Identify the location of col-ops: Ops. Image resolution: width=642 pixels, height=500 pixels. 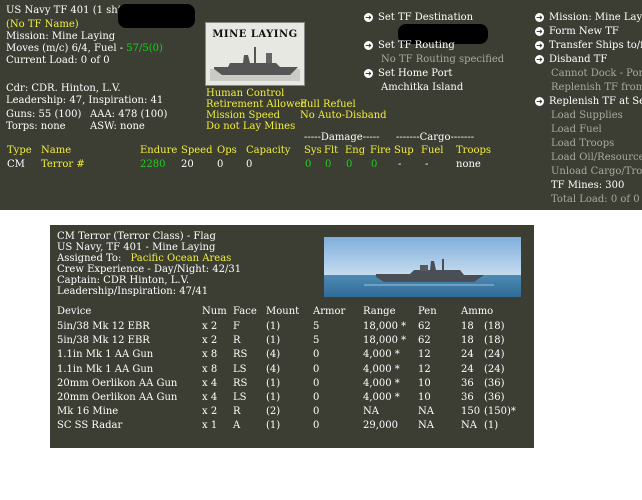
(227, 150).